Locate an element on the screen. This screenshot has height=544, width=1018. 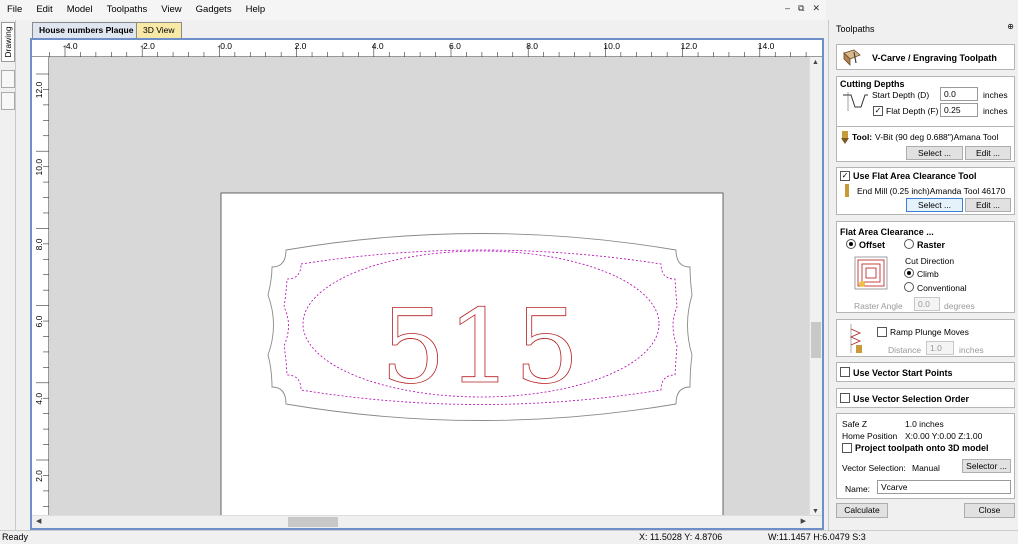
drawing-tab: Drawing is located at coordinates (8, 42).